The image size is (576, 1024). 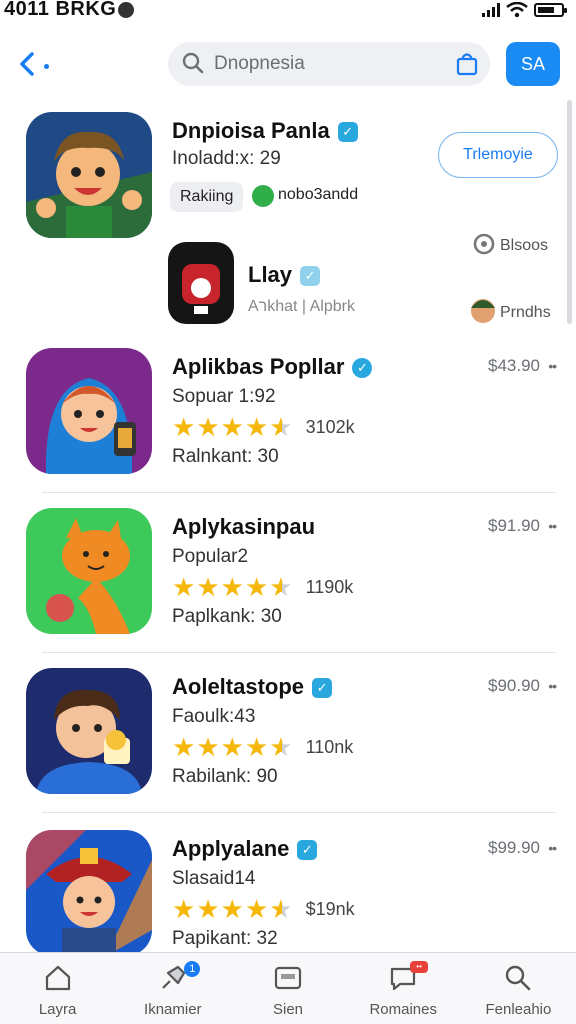 I want to click on app-title: Aoleltastope ✓, so click(x=252, y=687).